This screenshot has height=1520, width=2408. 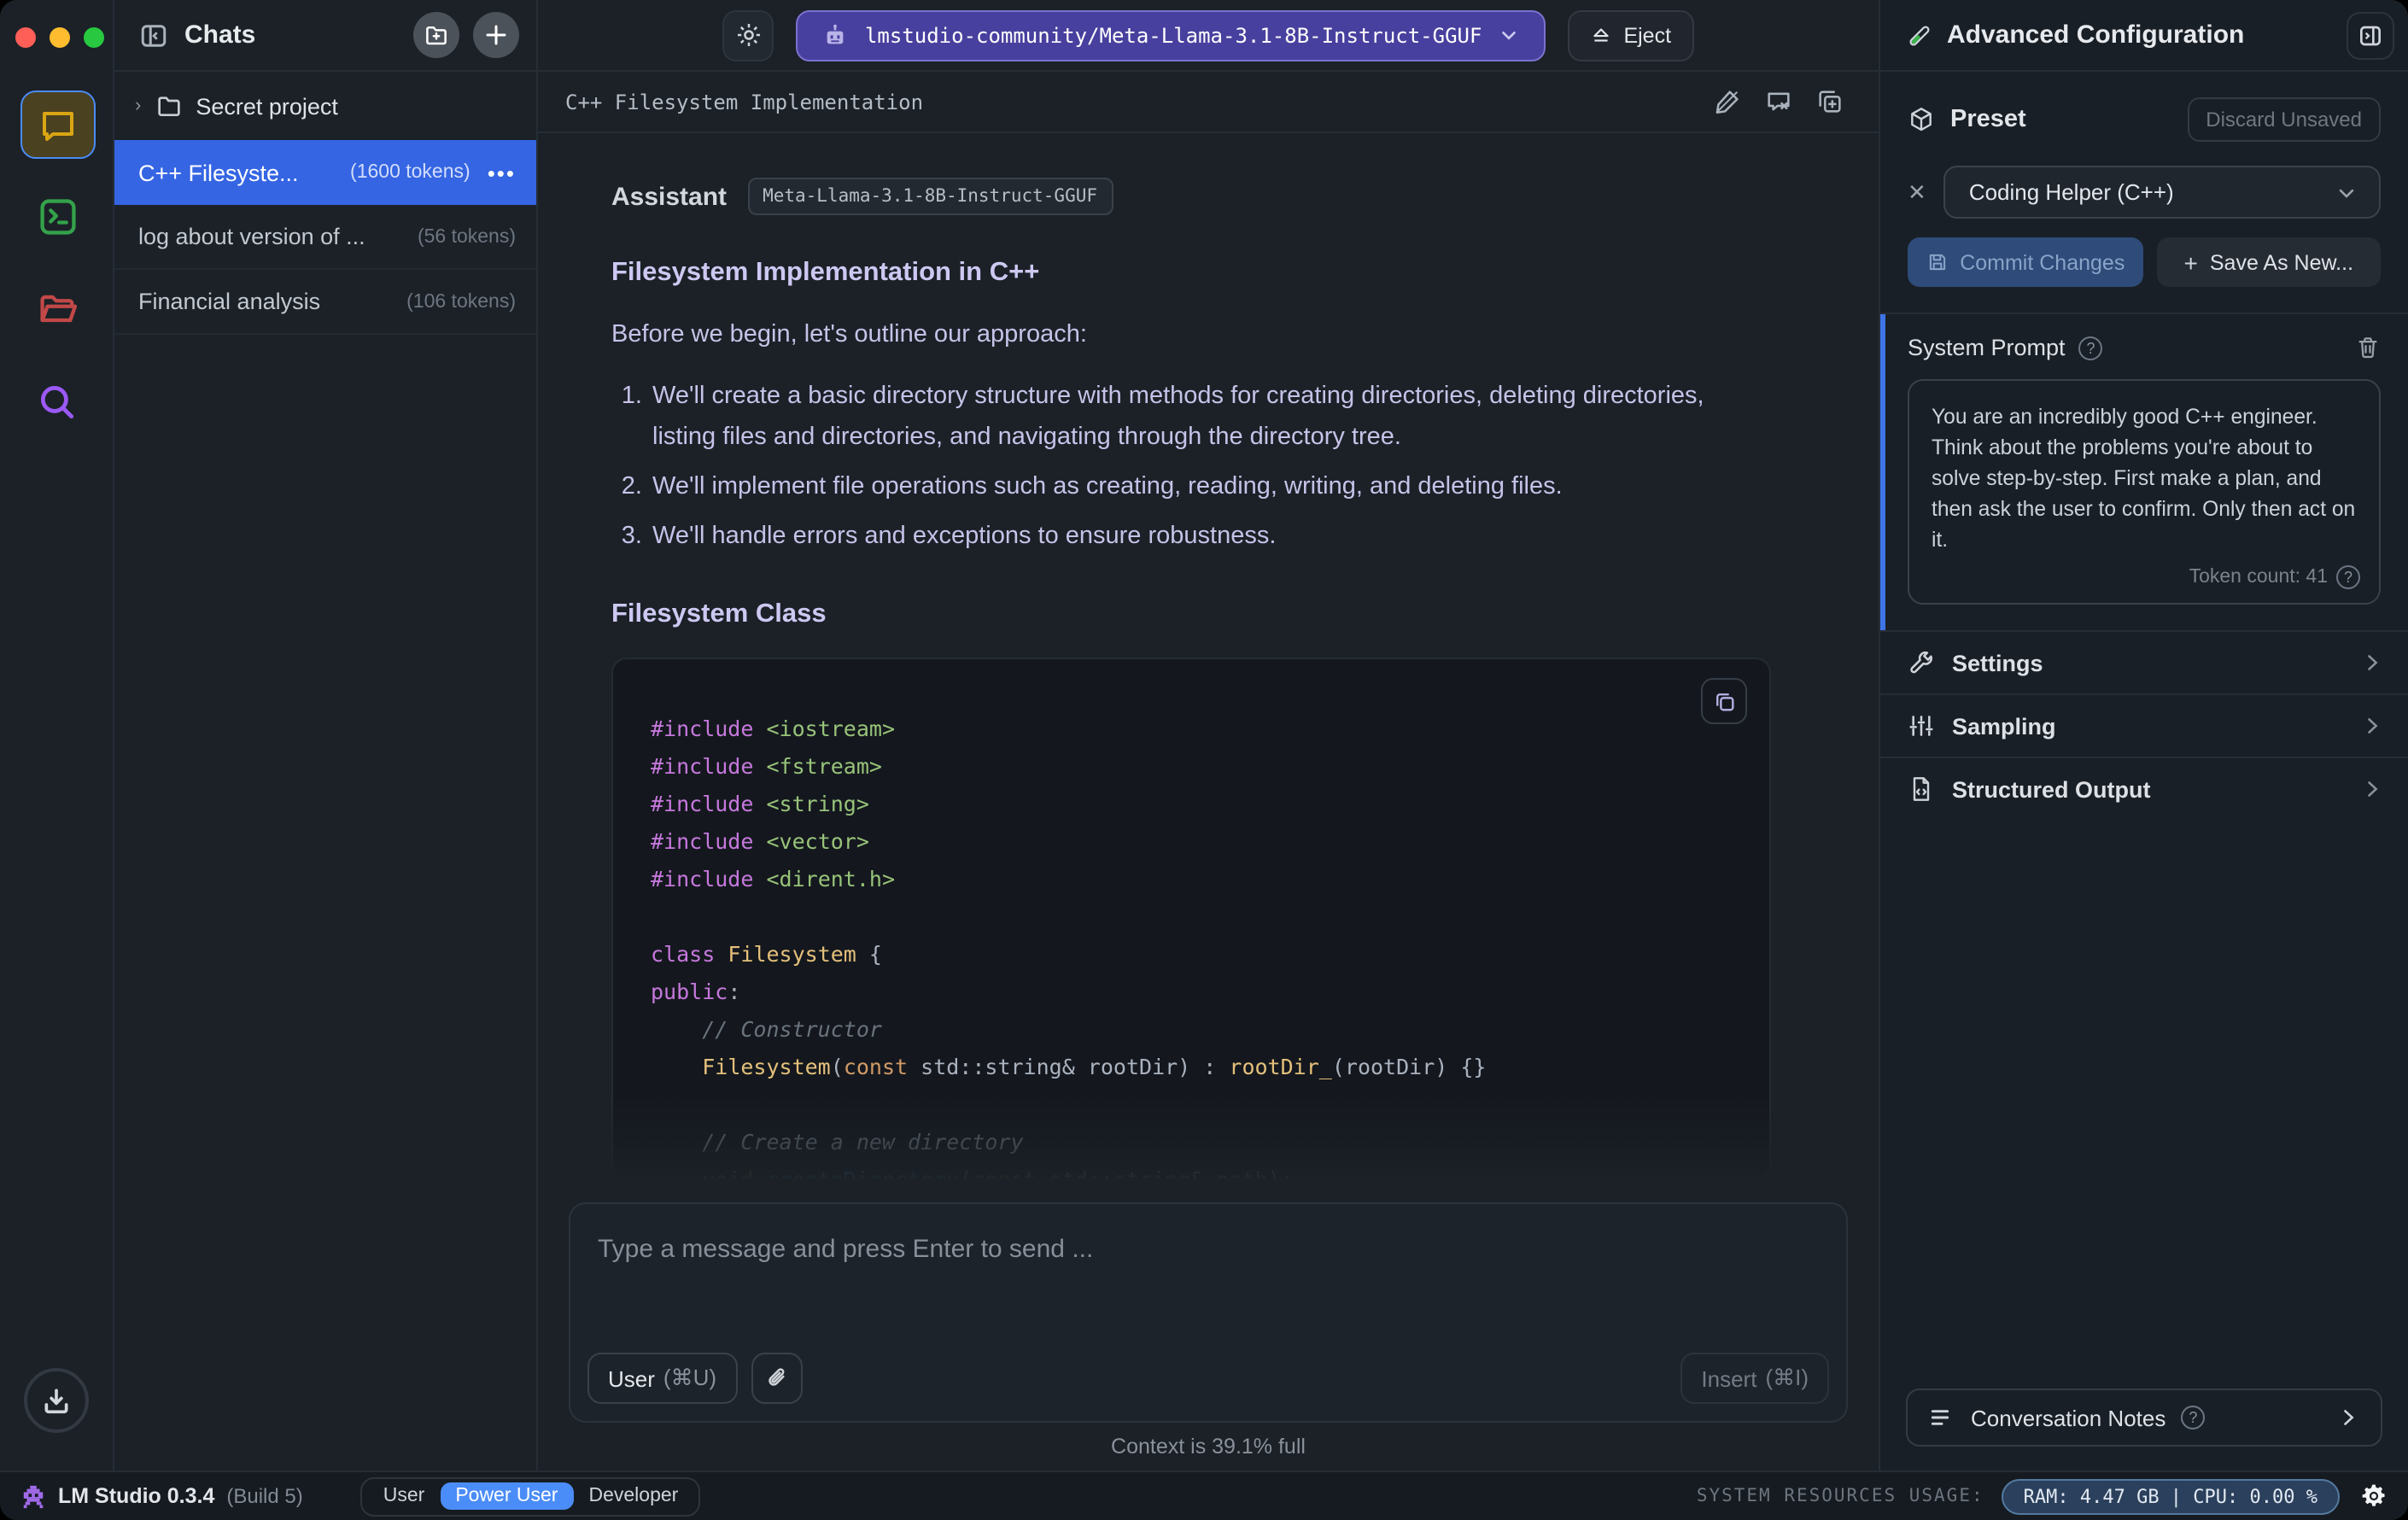 I want to click on insert-button: Insert (⌘I), so click(x=1754, y=1378).